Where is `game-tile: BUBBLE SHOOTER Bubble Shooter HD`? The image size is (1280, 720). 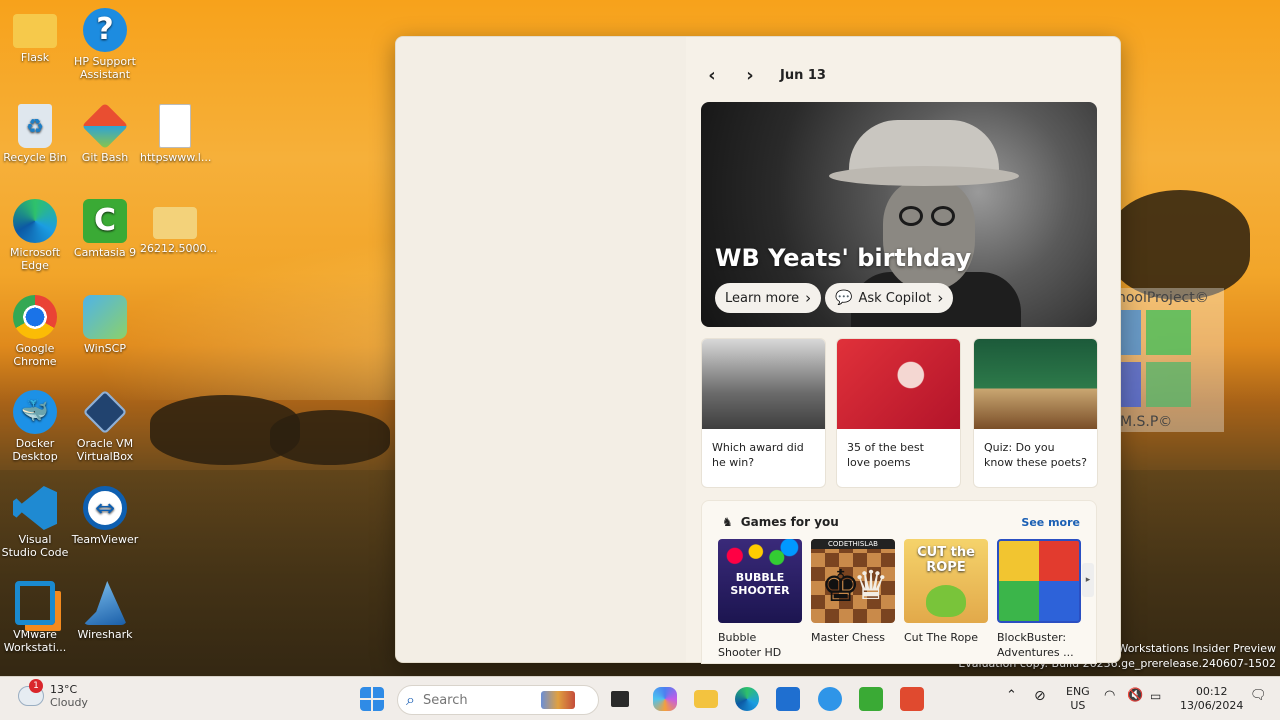
game-tile: BUBBLE SHOOTER Bubble Shooter HD is located at coordinates (760, 599).